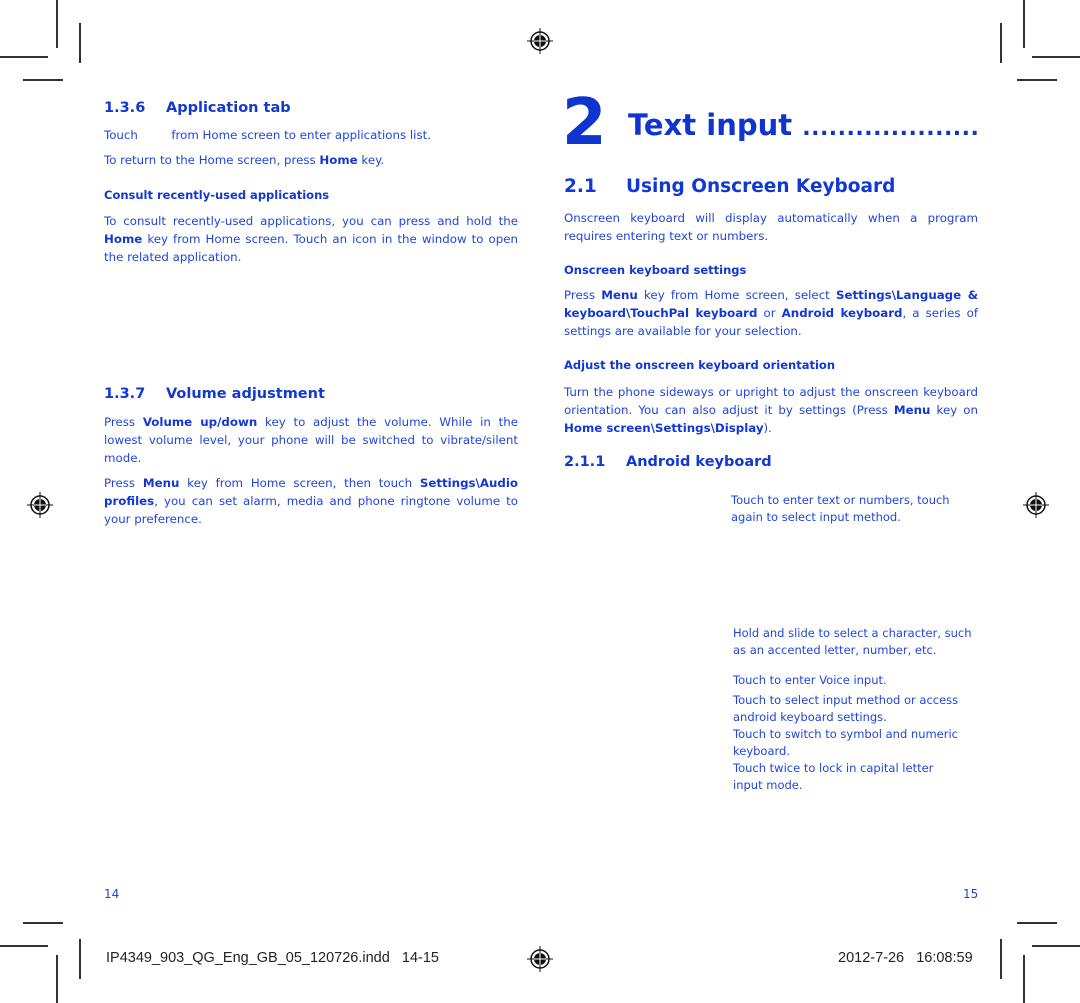 This screenshot has width=1080, height=1003. Describe the element at coordinates (664, 428) in the screenshot. I see `bold-text: Home screen\Settings\Display` at that location.